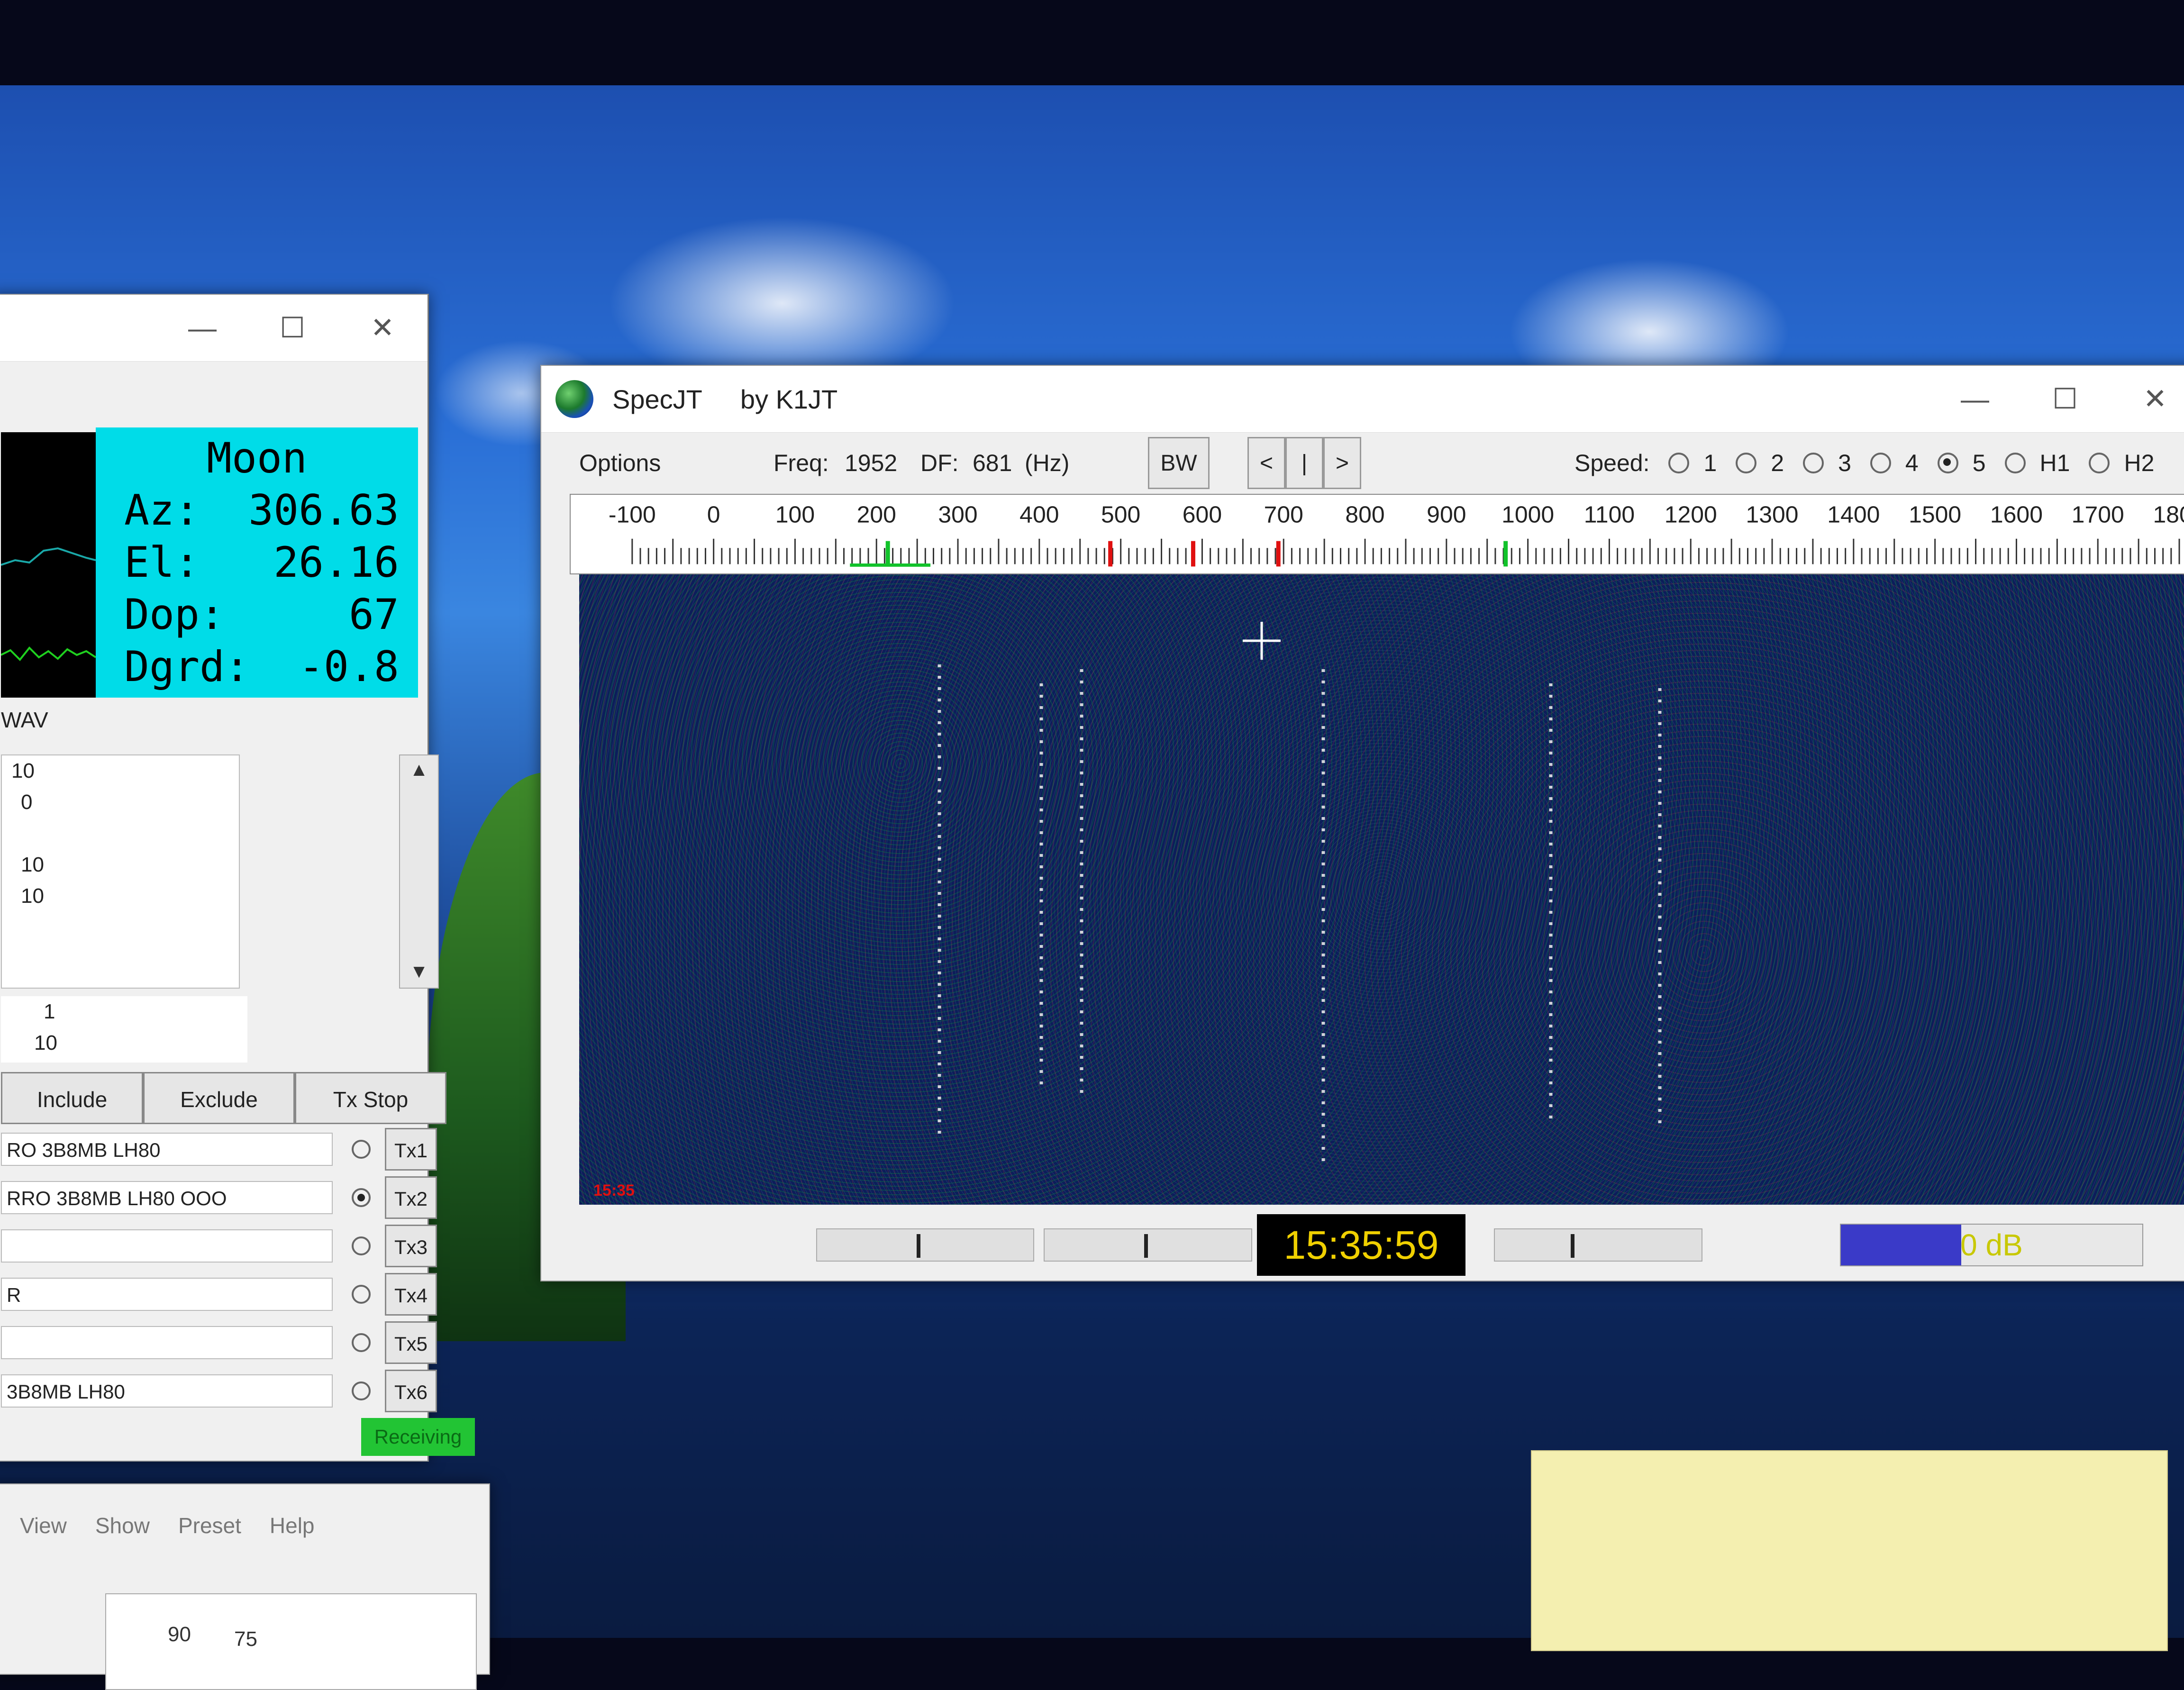 The width and height of the screenshot is (2184, 1690). What do you see at coordinates (1992, 1245) in the screenshot?
I see `signal-level-meter: 0 dB` at bounding box center [1992, 1245].